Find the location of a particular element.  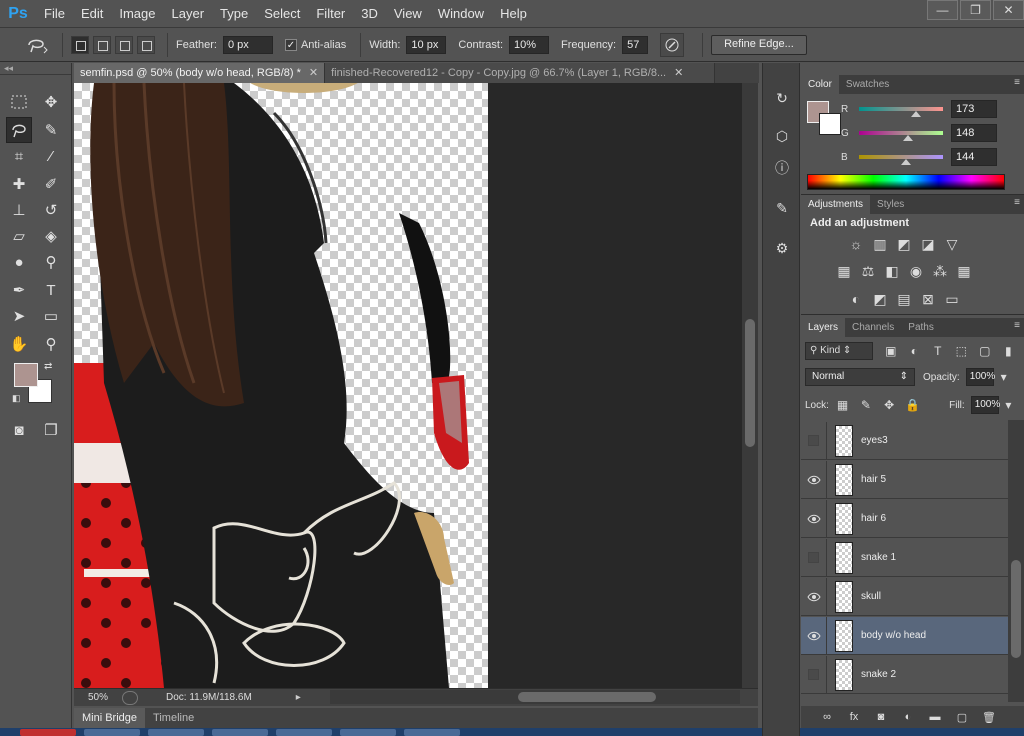

blend-mode-select: Normal ⇕ is located at coordinates (860, 377).